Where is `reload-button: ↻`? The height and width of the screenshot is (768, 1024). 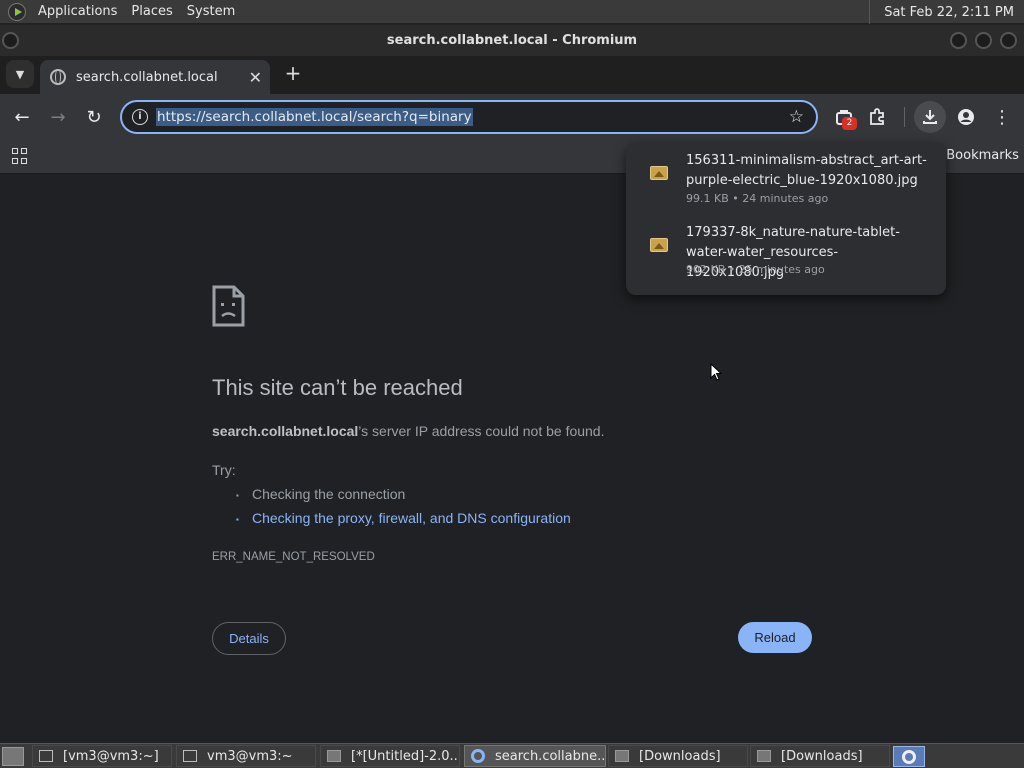 reload-button: ↻ is located at coordinates (94, 117).